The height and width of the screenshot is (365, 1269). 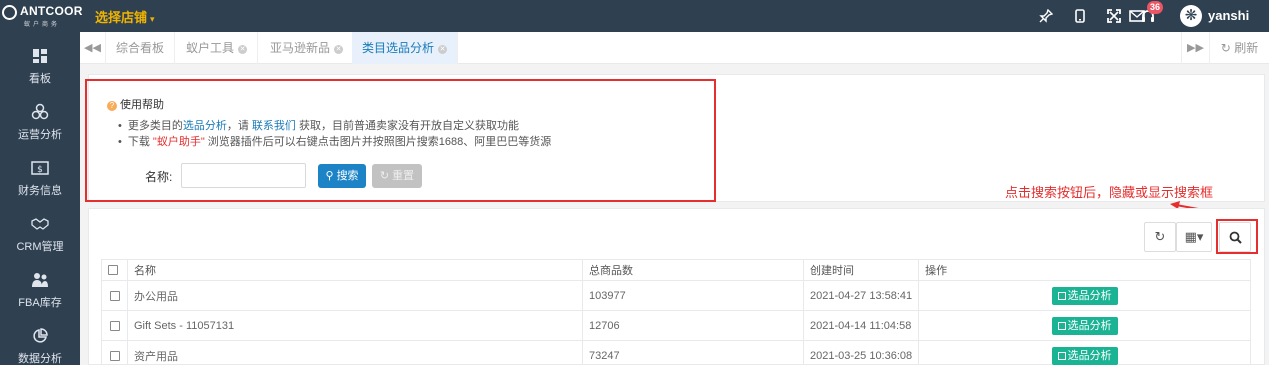 What do you see at coordinates (300, 48) in the screenshot?
I see `tab-label: 亚马逊新品` at bounding box center [300, 48].